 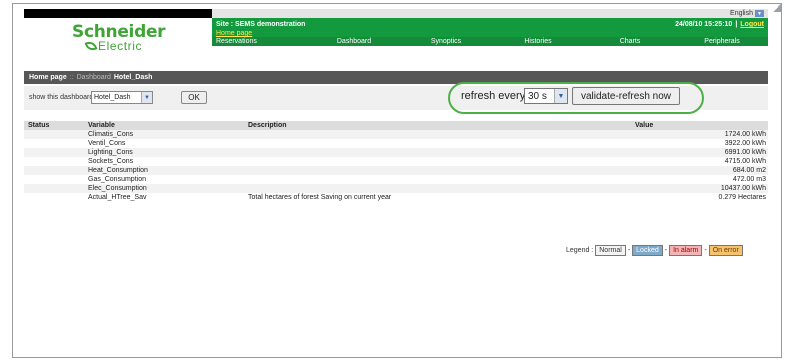 I want to click on leaf-icon, so click(x=91, y=46).